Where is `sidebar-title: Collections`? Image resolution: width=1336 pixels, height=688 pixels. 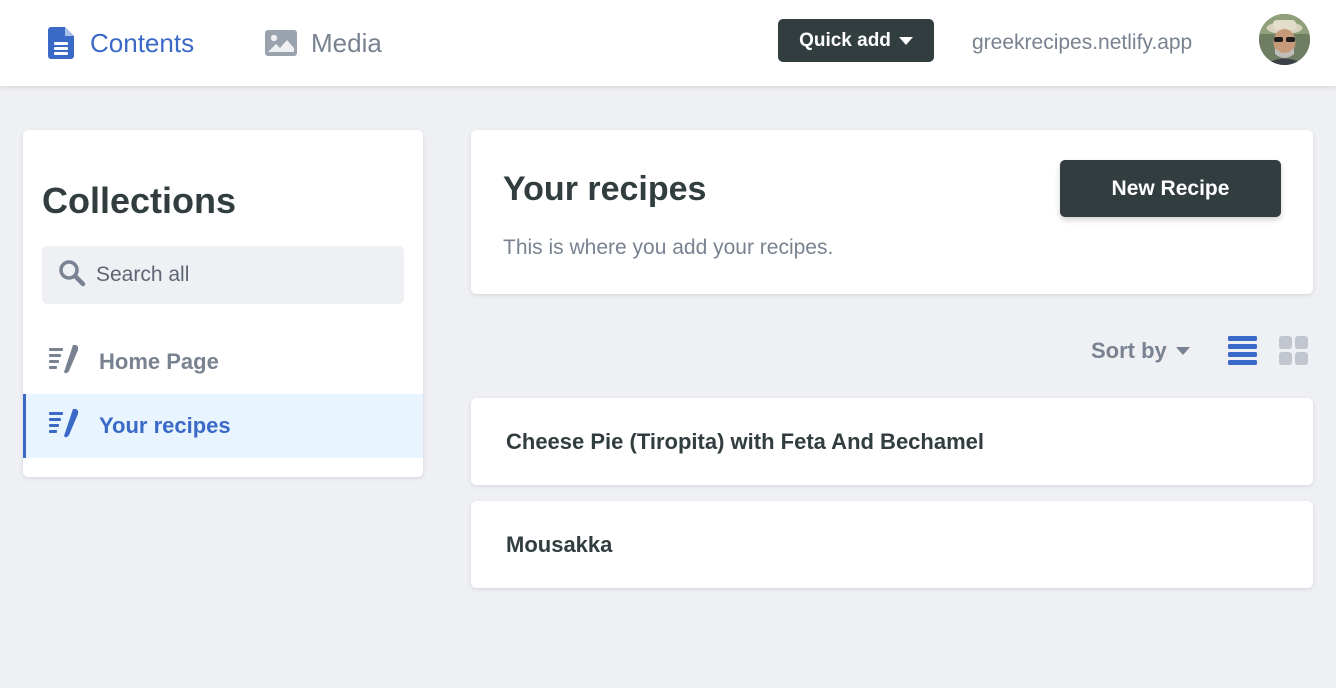
sidebar-title: Collections is located at coordinates (139, 200).